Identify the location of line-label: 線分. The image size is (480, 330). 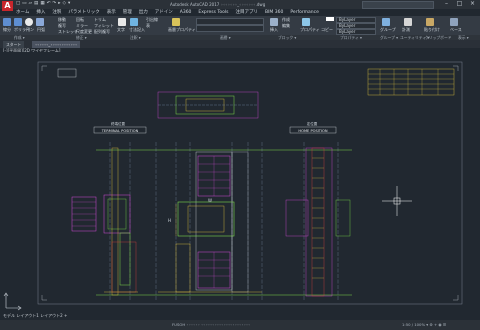
(7, 29).